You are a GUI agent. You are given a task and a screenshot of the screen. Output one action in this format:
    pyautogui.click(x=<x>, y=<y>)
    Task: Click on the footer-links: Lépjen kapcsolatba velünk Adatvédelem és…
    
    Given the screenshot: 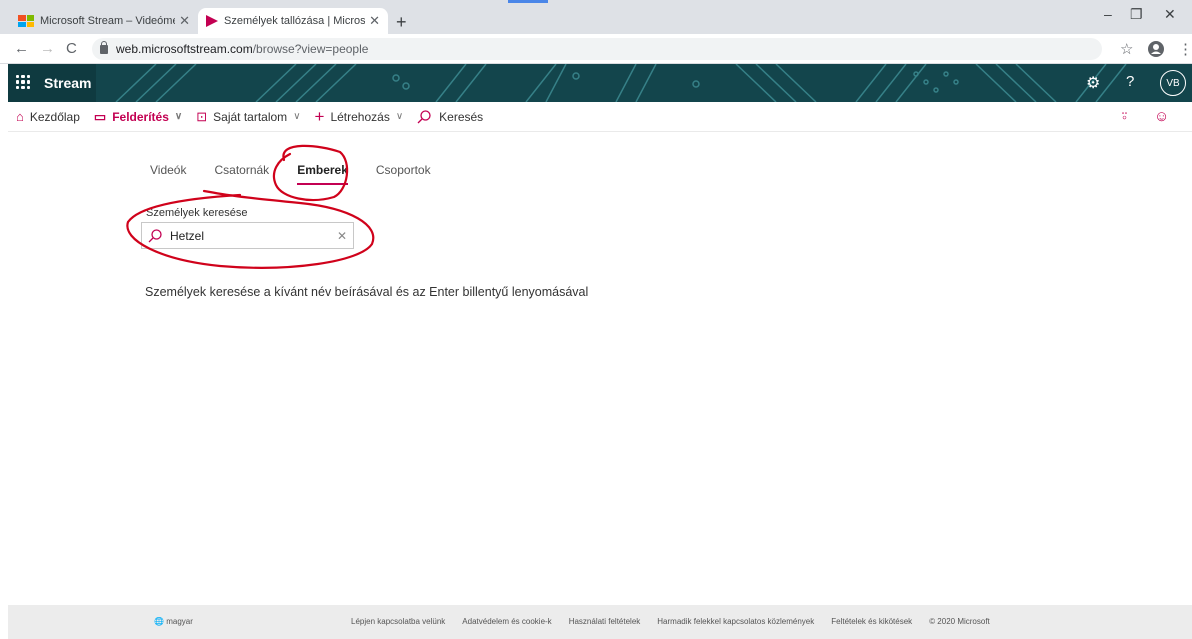 What is the action you would take?
    pyautogui.click(x=679, y=621)
    